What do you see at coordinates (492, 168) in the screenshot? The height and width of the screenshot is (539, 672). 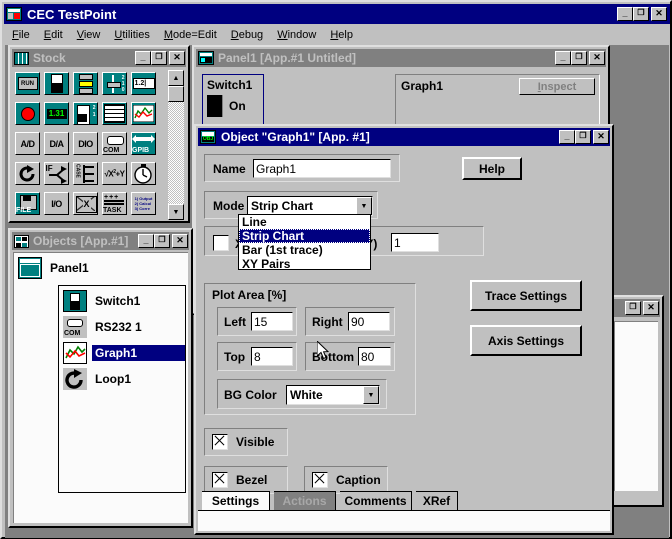 I see `help-button: Help` at bounding box center [492, 168].